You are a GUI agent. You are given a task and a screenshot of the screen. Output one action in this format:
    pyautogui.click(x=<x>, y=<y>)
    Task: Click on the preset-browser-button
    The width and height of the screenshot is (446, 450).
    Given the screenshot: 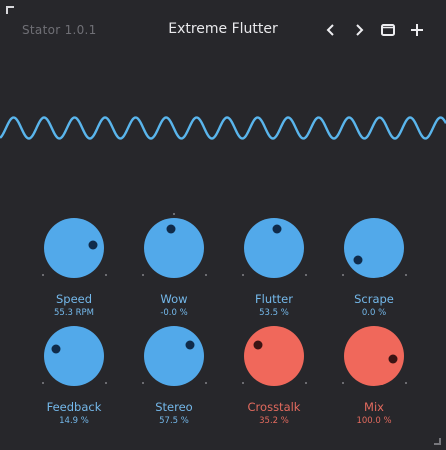 What is the action you would take?
    pyautogui.click(x=388, y=30)
    